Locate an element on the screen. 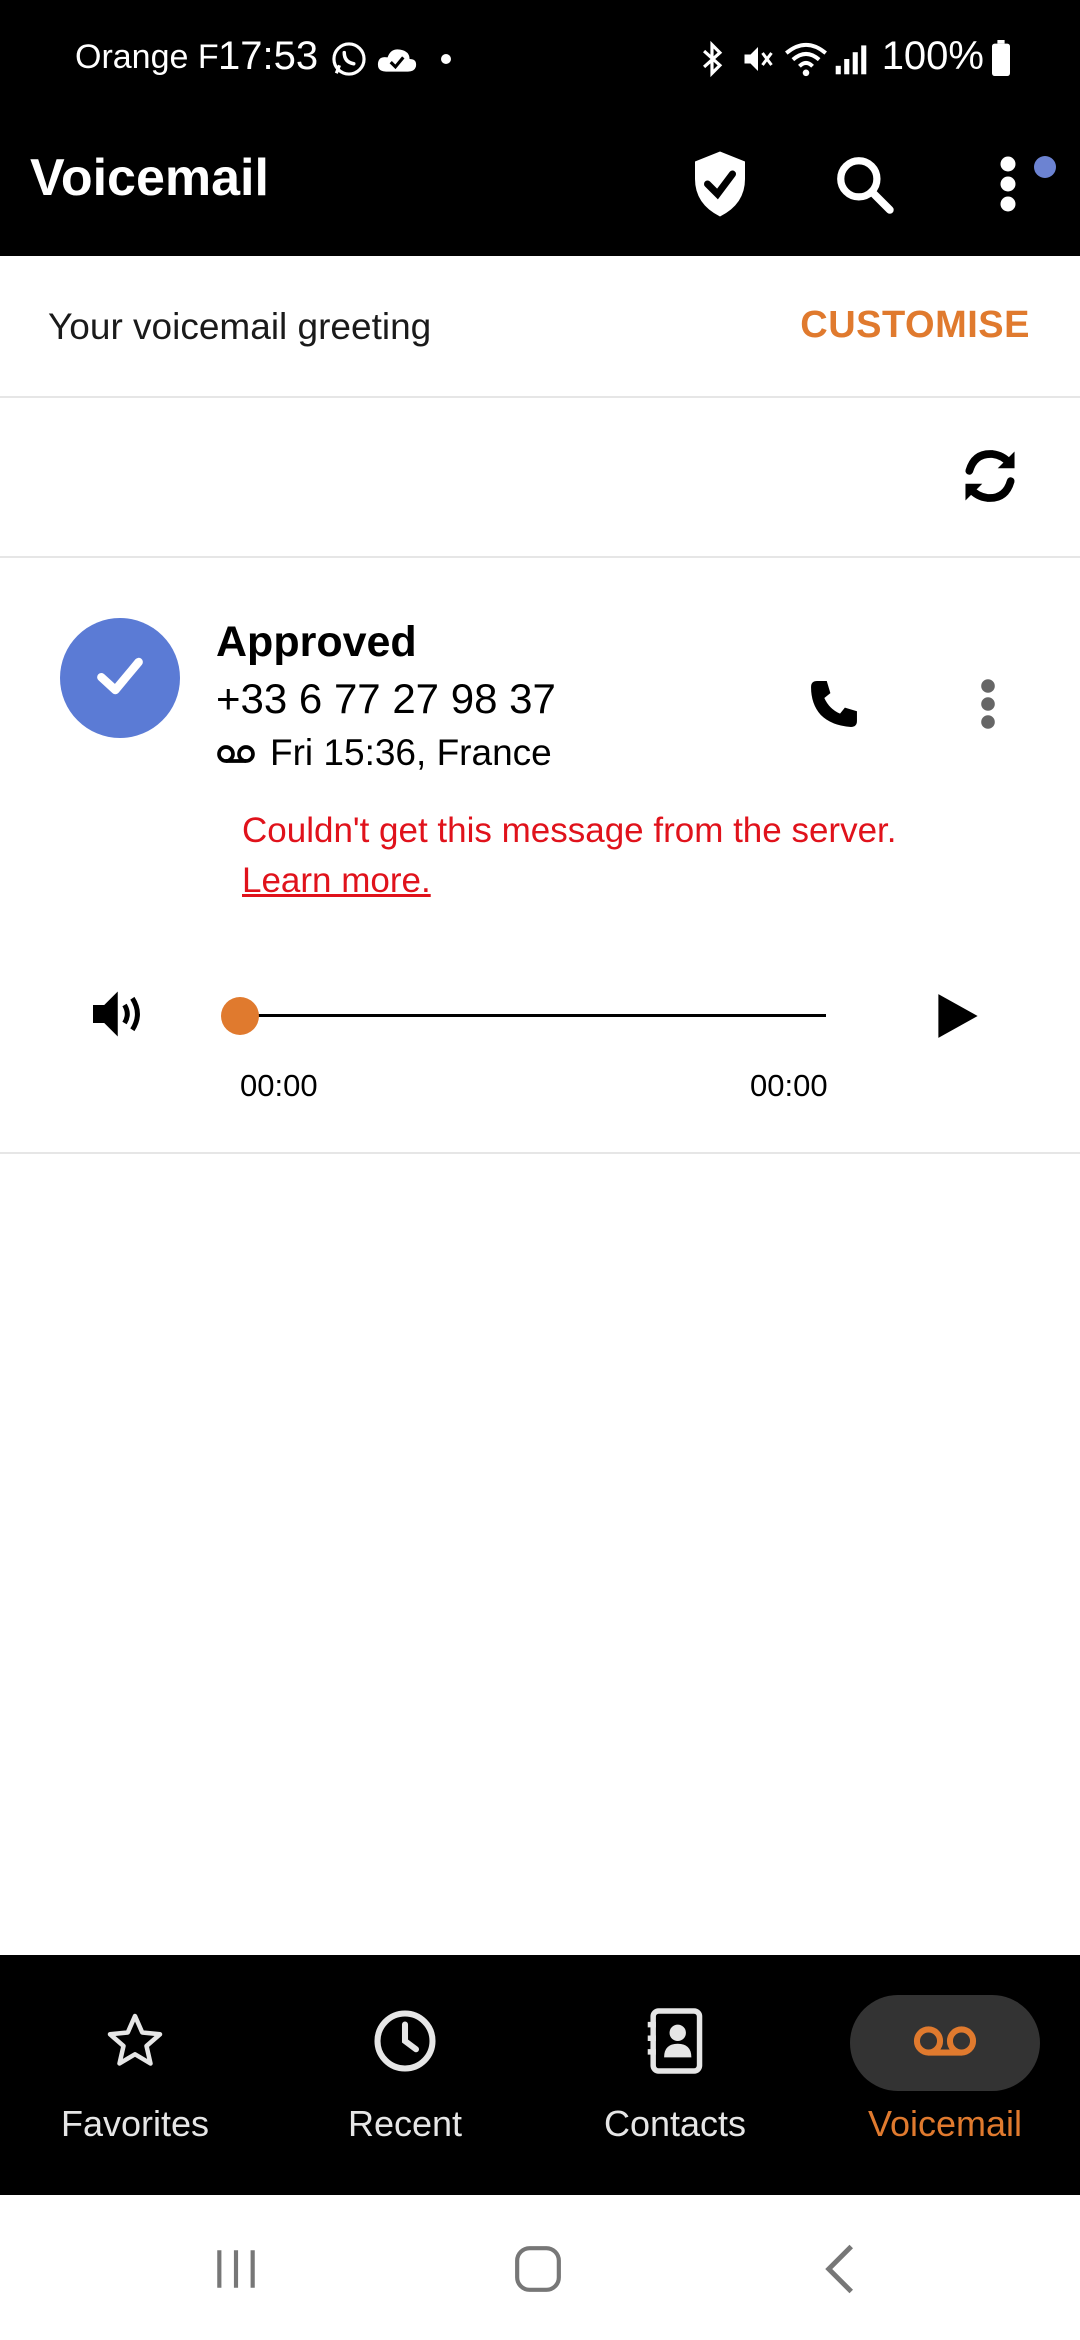 The image size is (1080, 2340). clock-icon is located at coordinates (405, 2043).